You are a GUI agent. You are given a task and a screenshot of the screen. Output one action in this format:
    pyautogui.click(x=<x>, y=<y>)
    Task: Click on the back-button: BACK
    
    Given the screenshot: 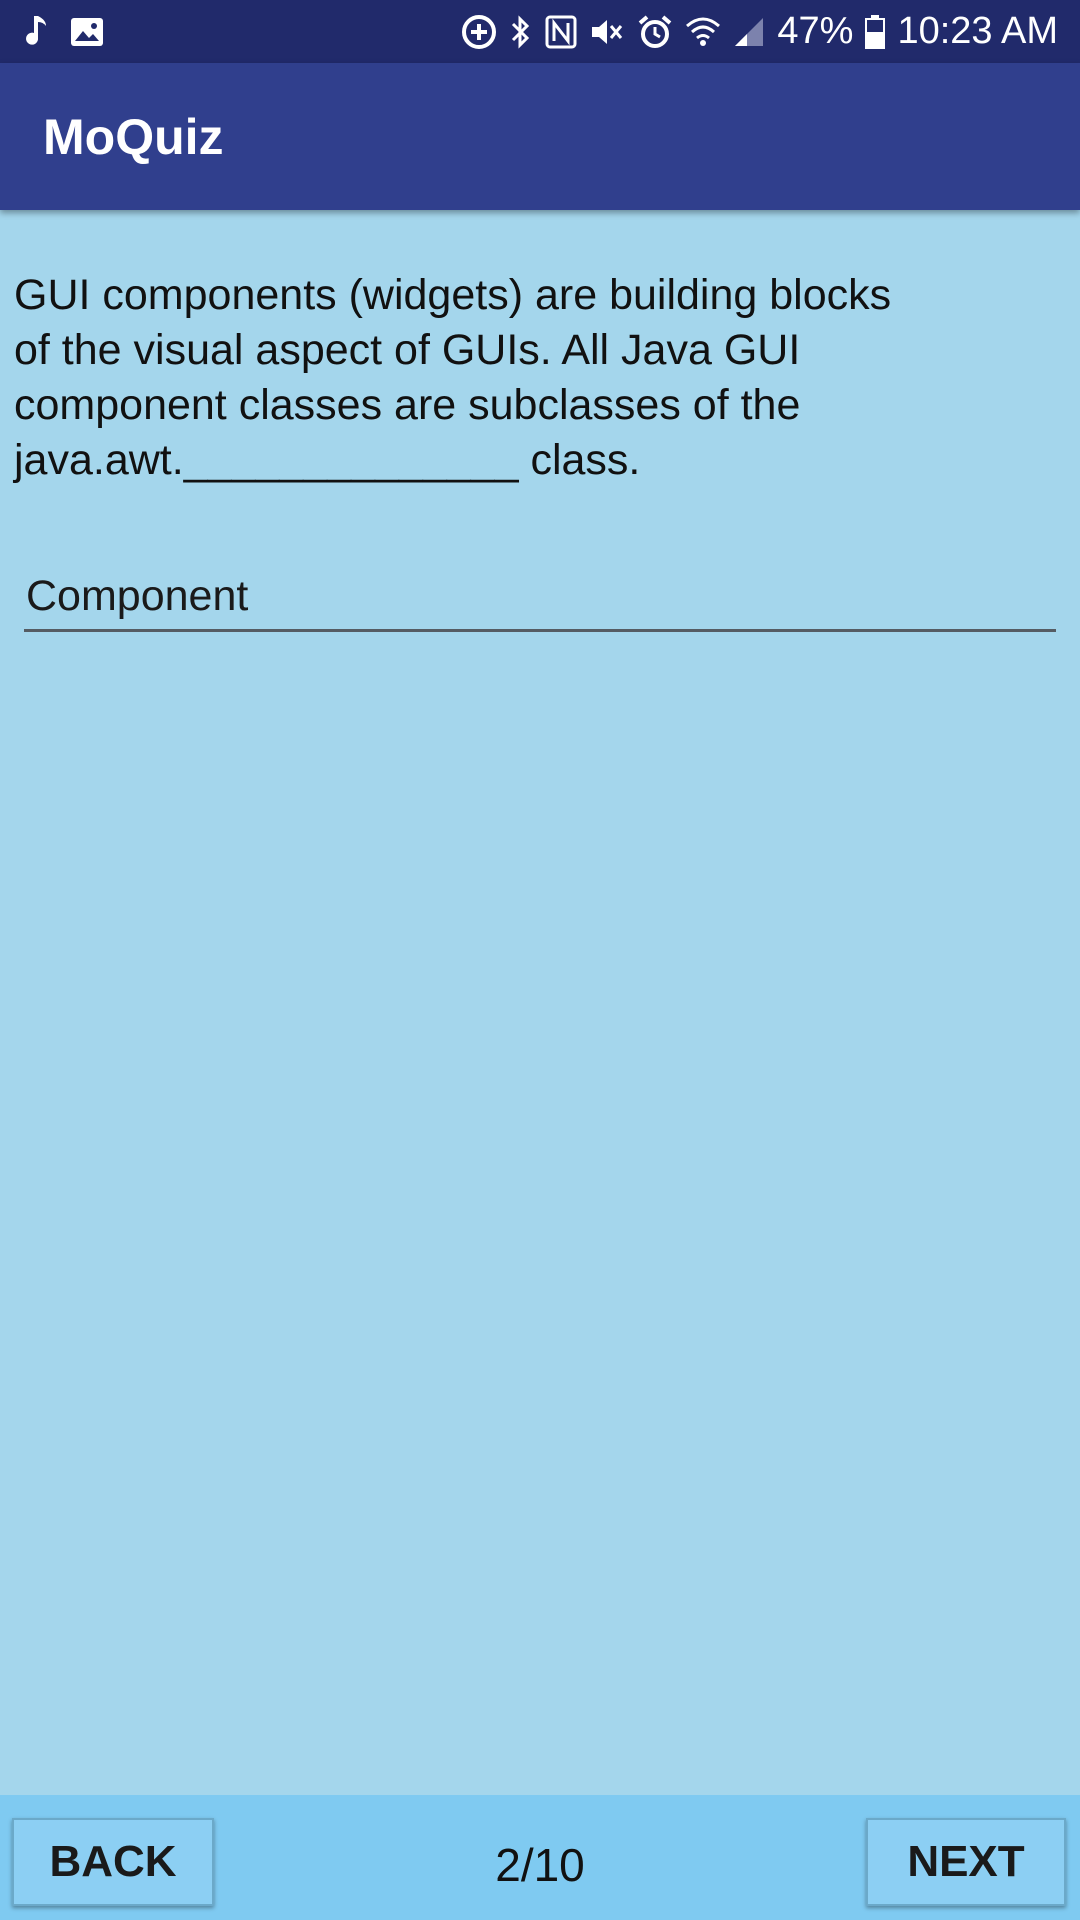 What is the action you would take?
    pyautogui.click(x=113, y=1862)
    